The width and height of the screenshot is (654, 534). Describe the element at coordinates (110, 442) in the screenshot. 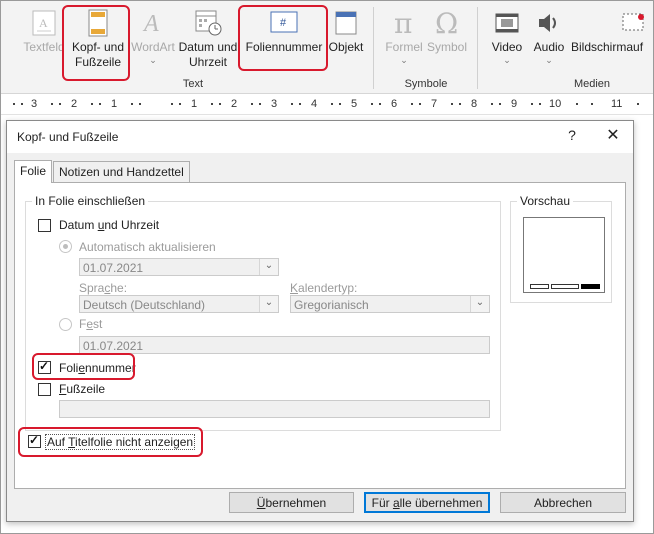

I see `highlight-titelfolie-checkbox` at that location.